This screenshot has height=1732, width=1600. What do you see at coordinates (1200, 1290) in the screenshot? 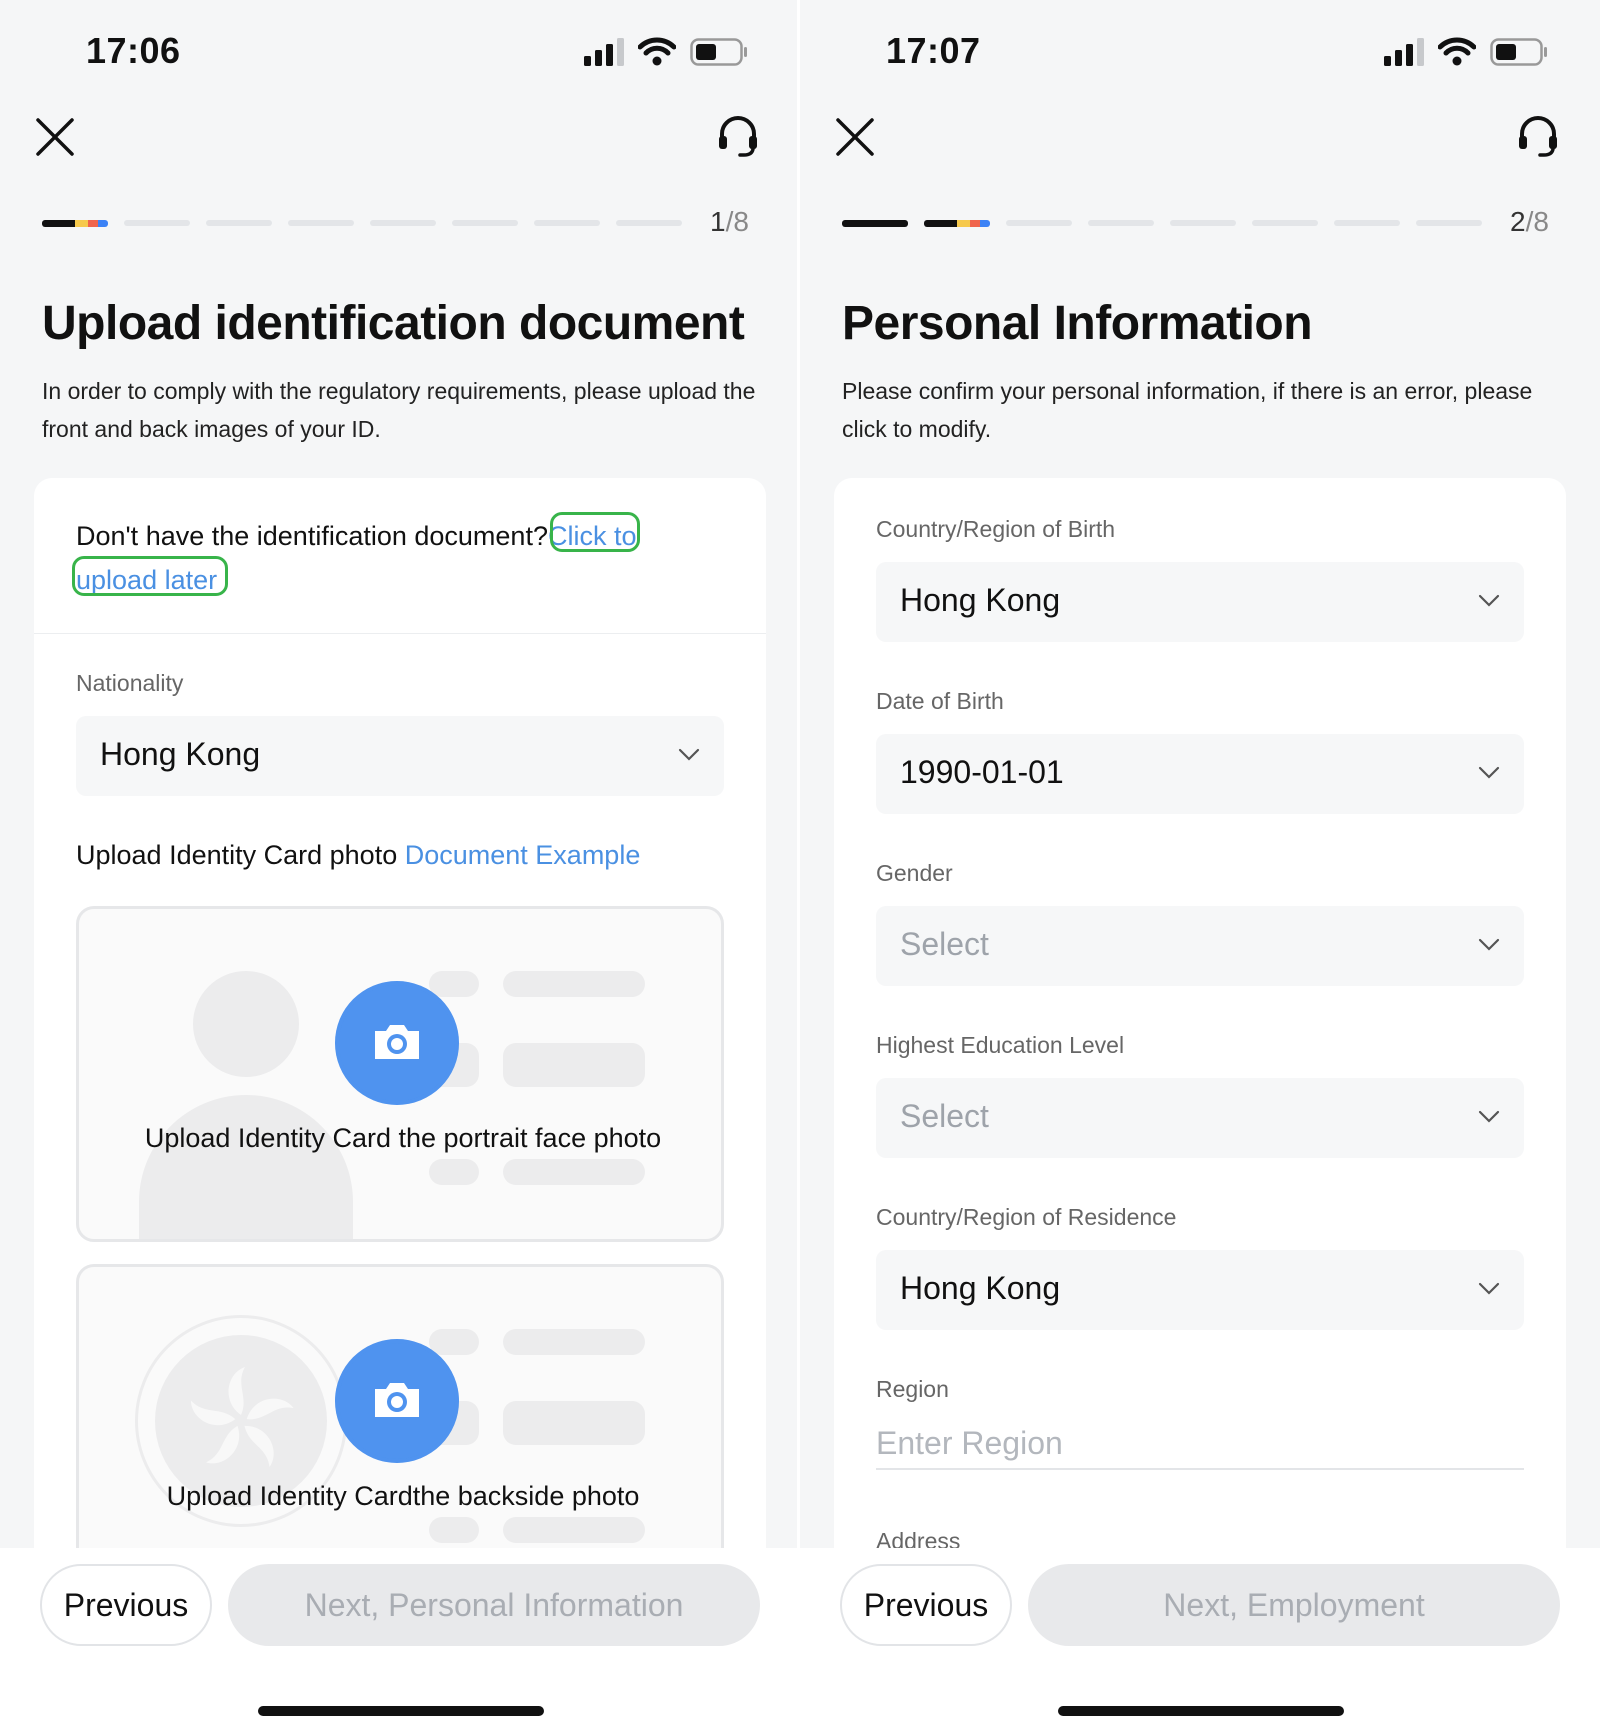
I see `residence-select: Hong Kong` at bounding box center [1200, 1290].